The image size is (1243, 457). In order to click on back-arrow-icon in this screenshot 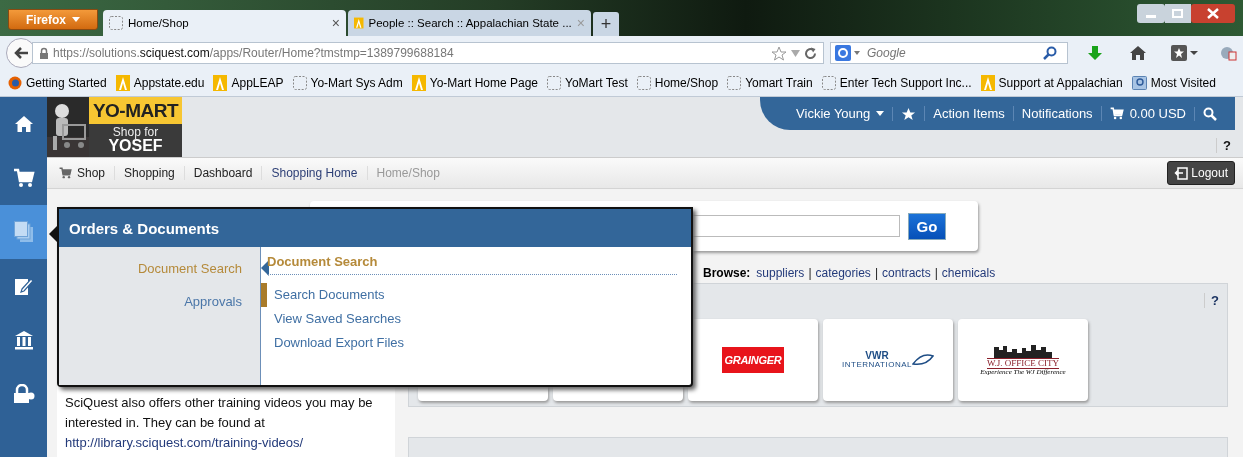, I will do `click(21, 53)`.